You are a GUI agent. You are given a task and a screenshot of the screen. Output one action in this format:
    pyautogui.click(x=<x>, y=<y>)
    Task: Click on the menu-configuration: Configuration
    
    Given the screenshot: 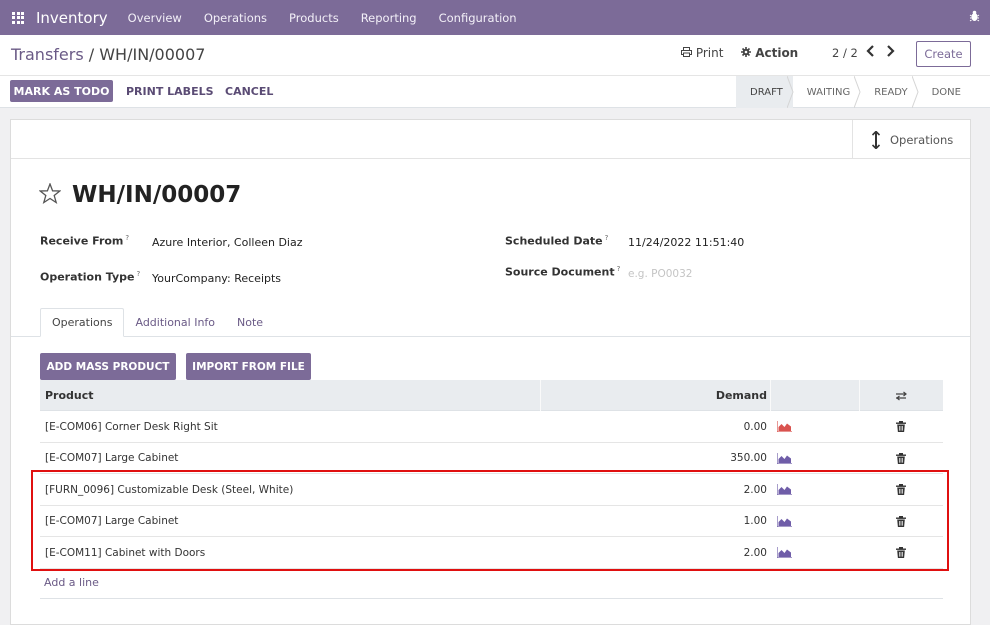 What is the action you would take?
    pyautogui.click(x=478, y=18)
    